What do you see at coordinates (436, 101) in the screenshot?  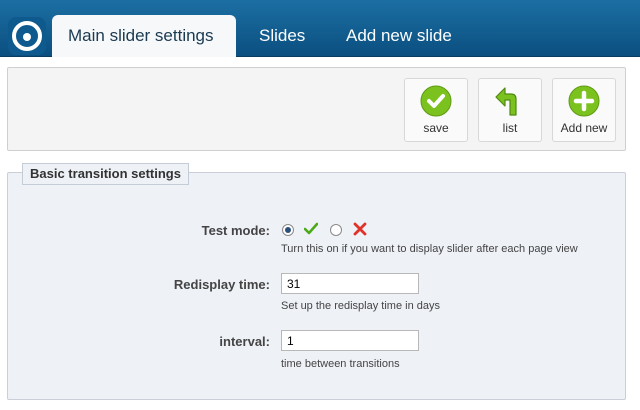 I see `save-check-icon` at bounding box center [436, 101].